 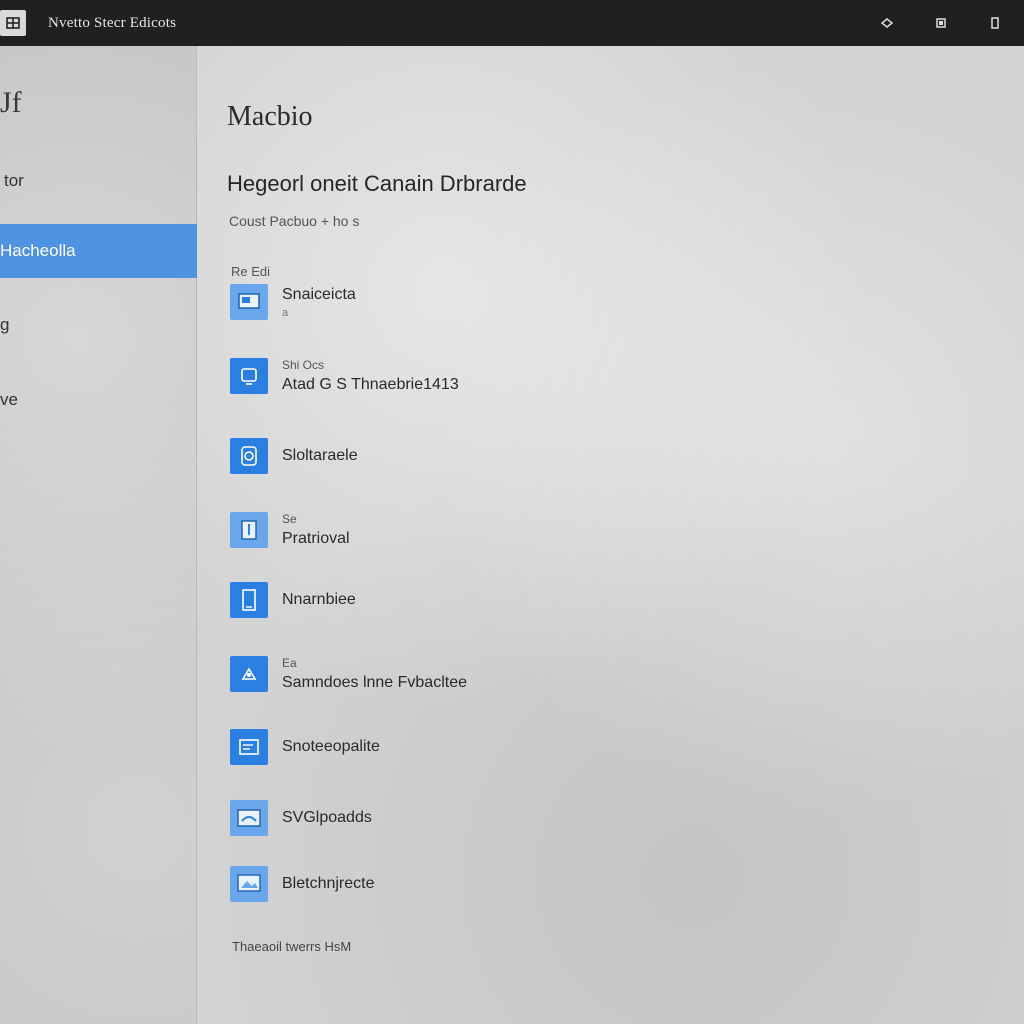 What do you see at coordinates (249, 747) in the screenshot?
I see `list-icon` at bounding box center [249, 747].